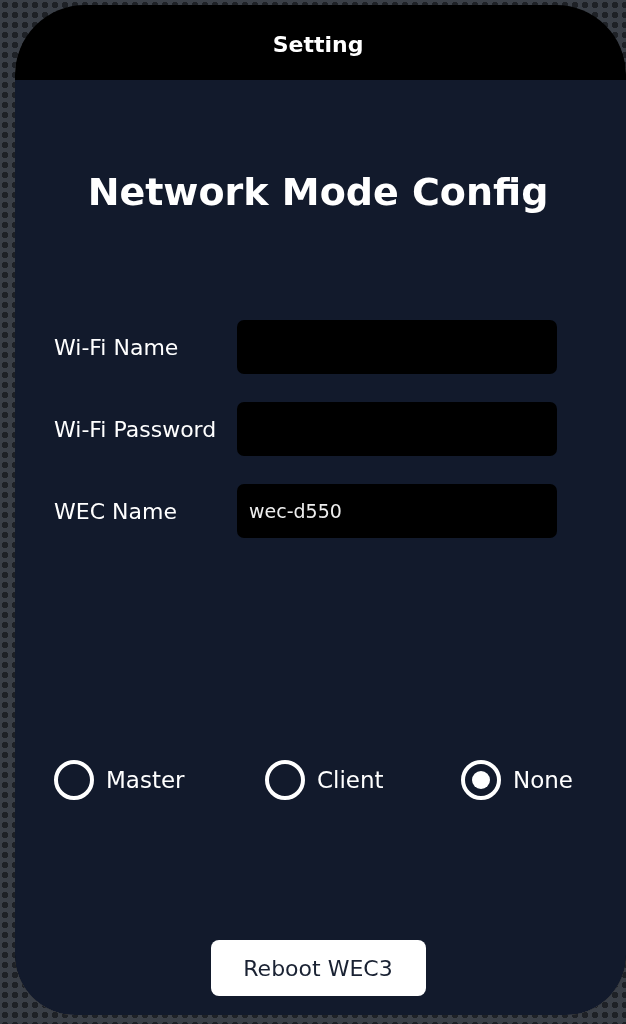 Image resolution: width=626 pixels, height=1024 pixels. I want to click on page-heading: Network Mode Config, so click(318, 192).